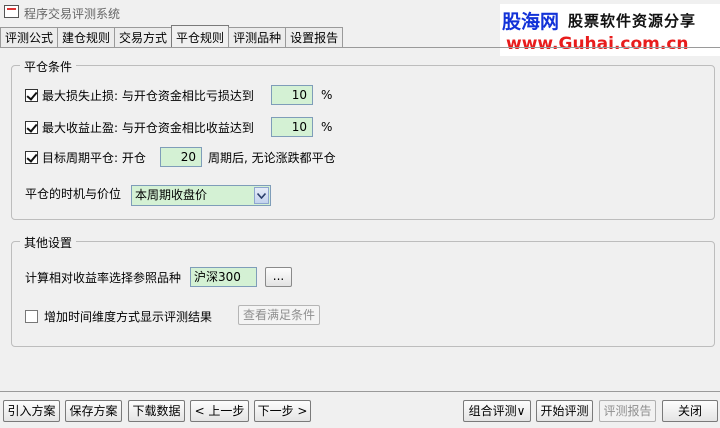  I want to click on take-profit-row: 最大收益止盈: 与开仓资金相比收益达到, so click(139, 127).